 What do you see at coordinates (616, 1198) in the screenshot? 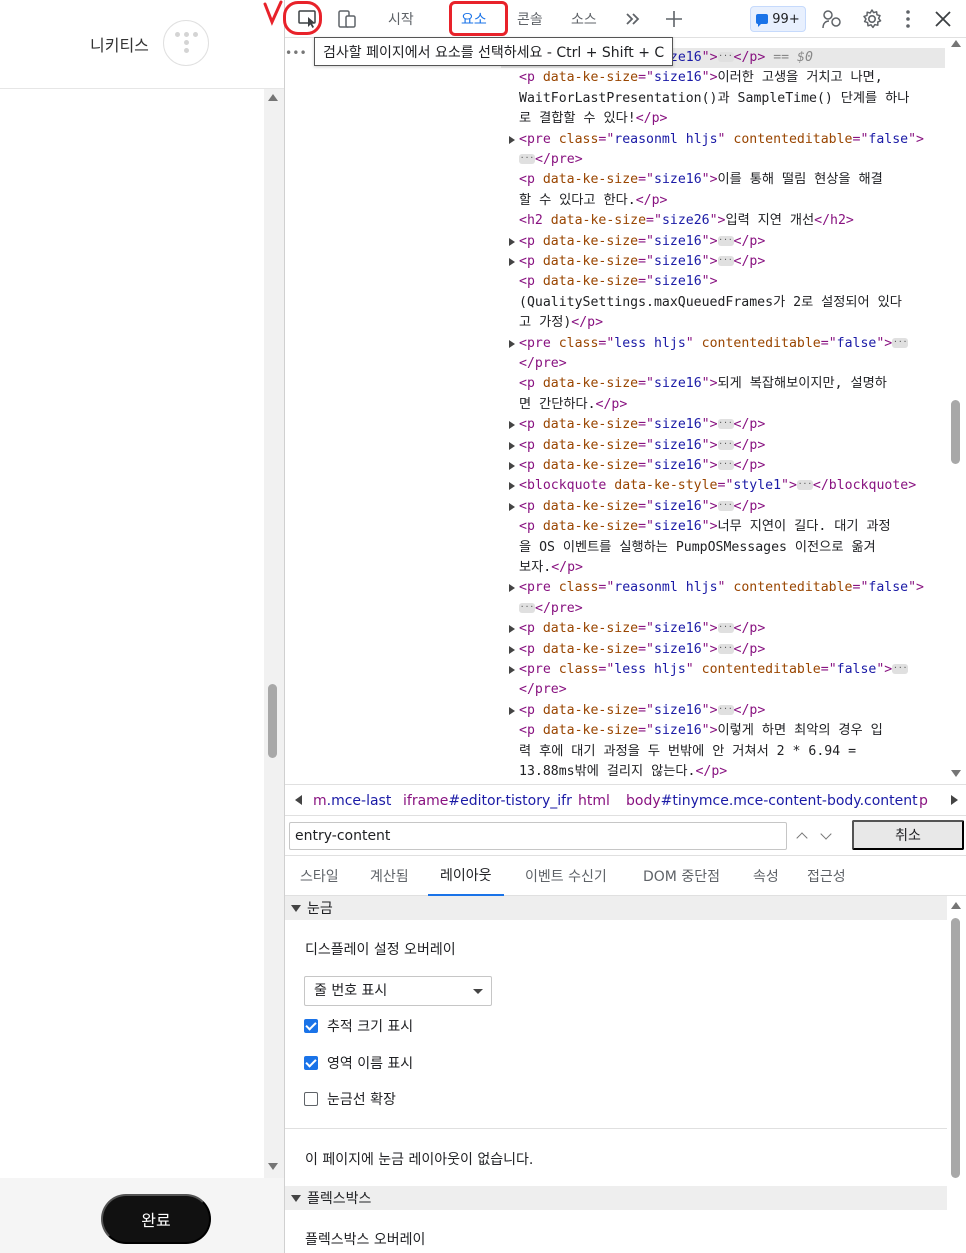
I see `flex-section-header: 플렉스박스` at bounding box center [616, 1198].